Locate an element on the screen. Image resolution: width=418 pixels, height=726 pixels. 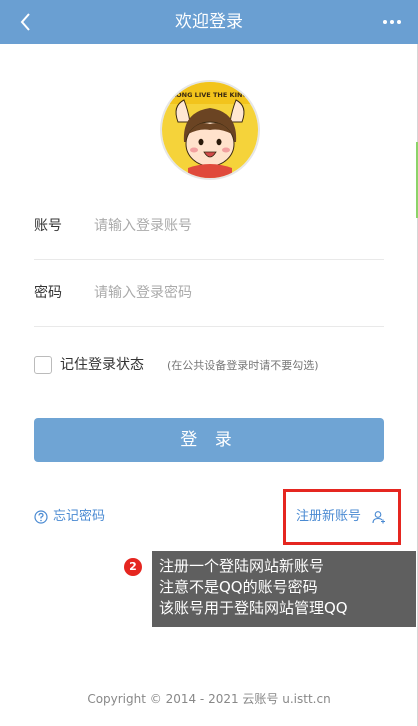
more-button is located at coordinates (392, 22).